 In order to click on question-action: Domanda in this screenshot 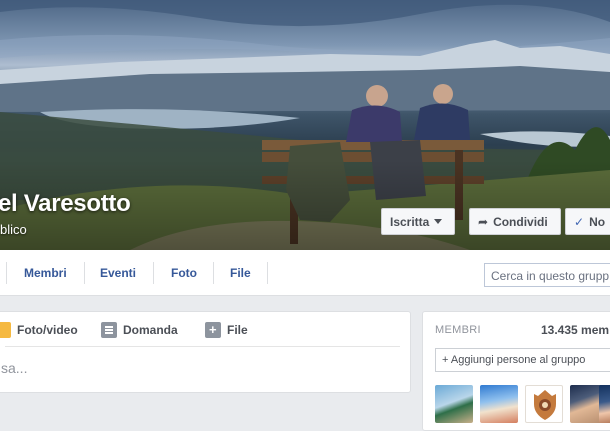, I will do `click(139, 330)`.